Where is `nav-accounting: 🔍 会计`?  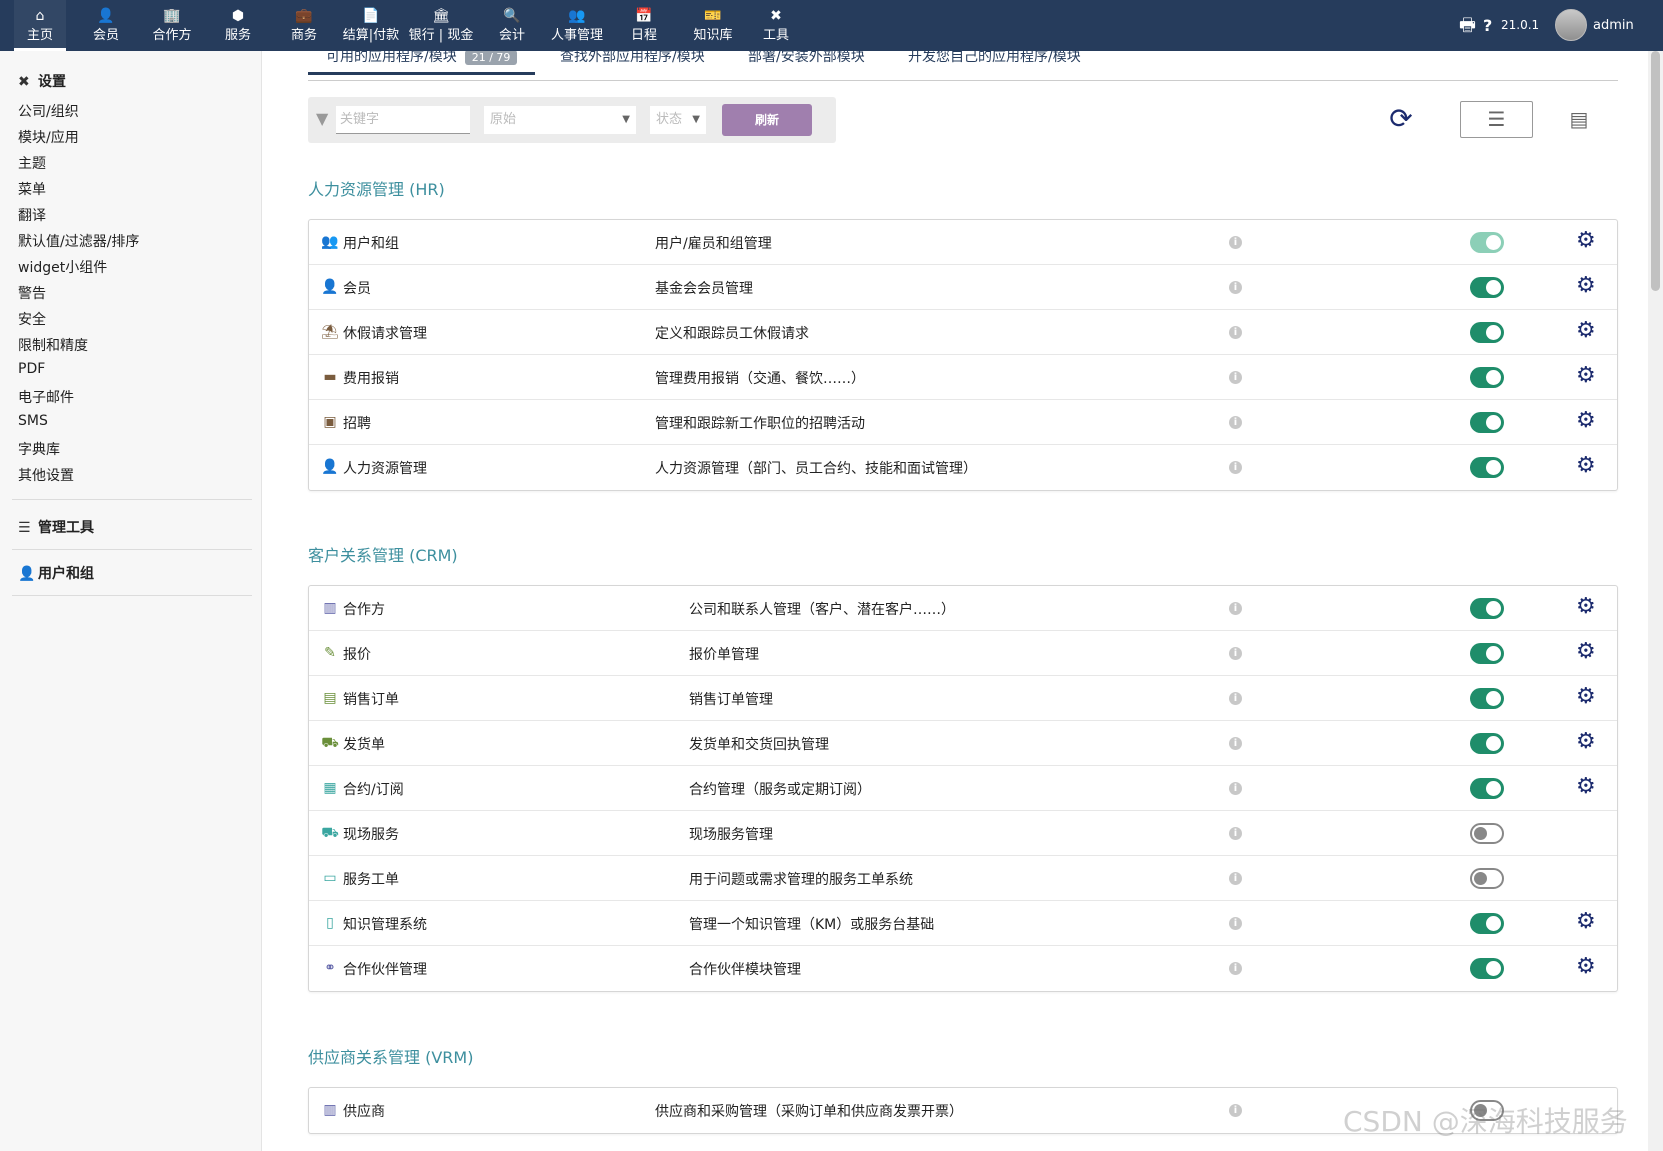
nav-accounting: 🔍 会计 is located at coordinates (512, 25).